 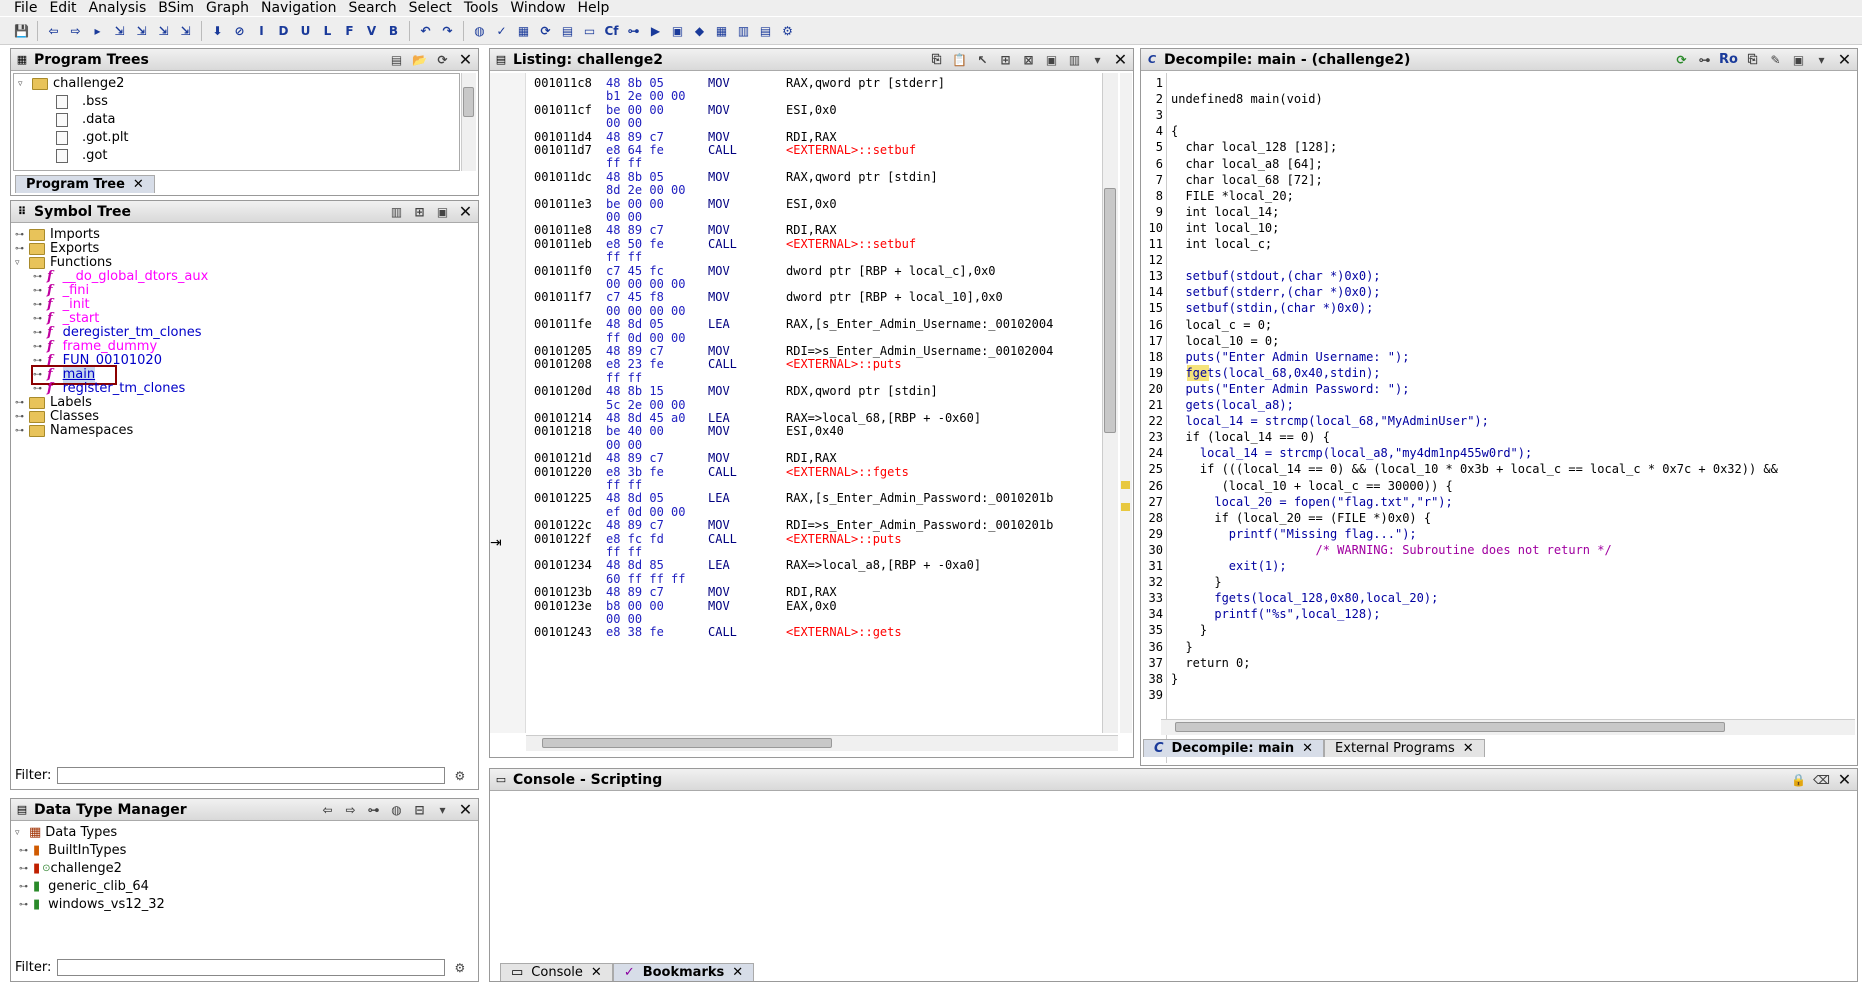 I want to click on toolbar-u-button: U, so click(x=305, y=30).